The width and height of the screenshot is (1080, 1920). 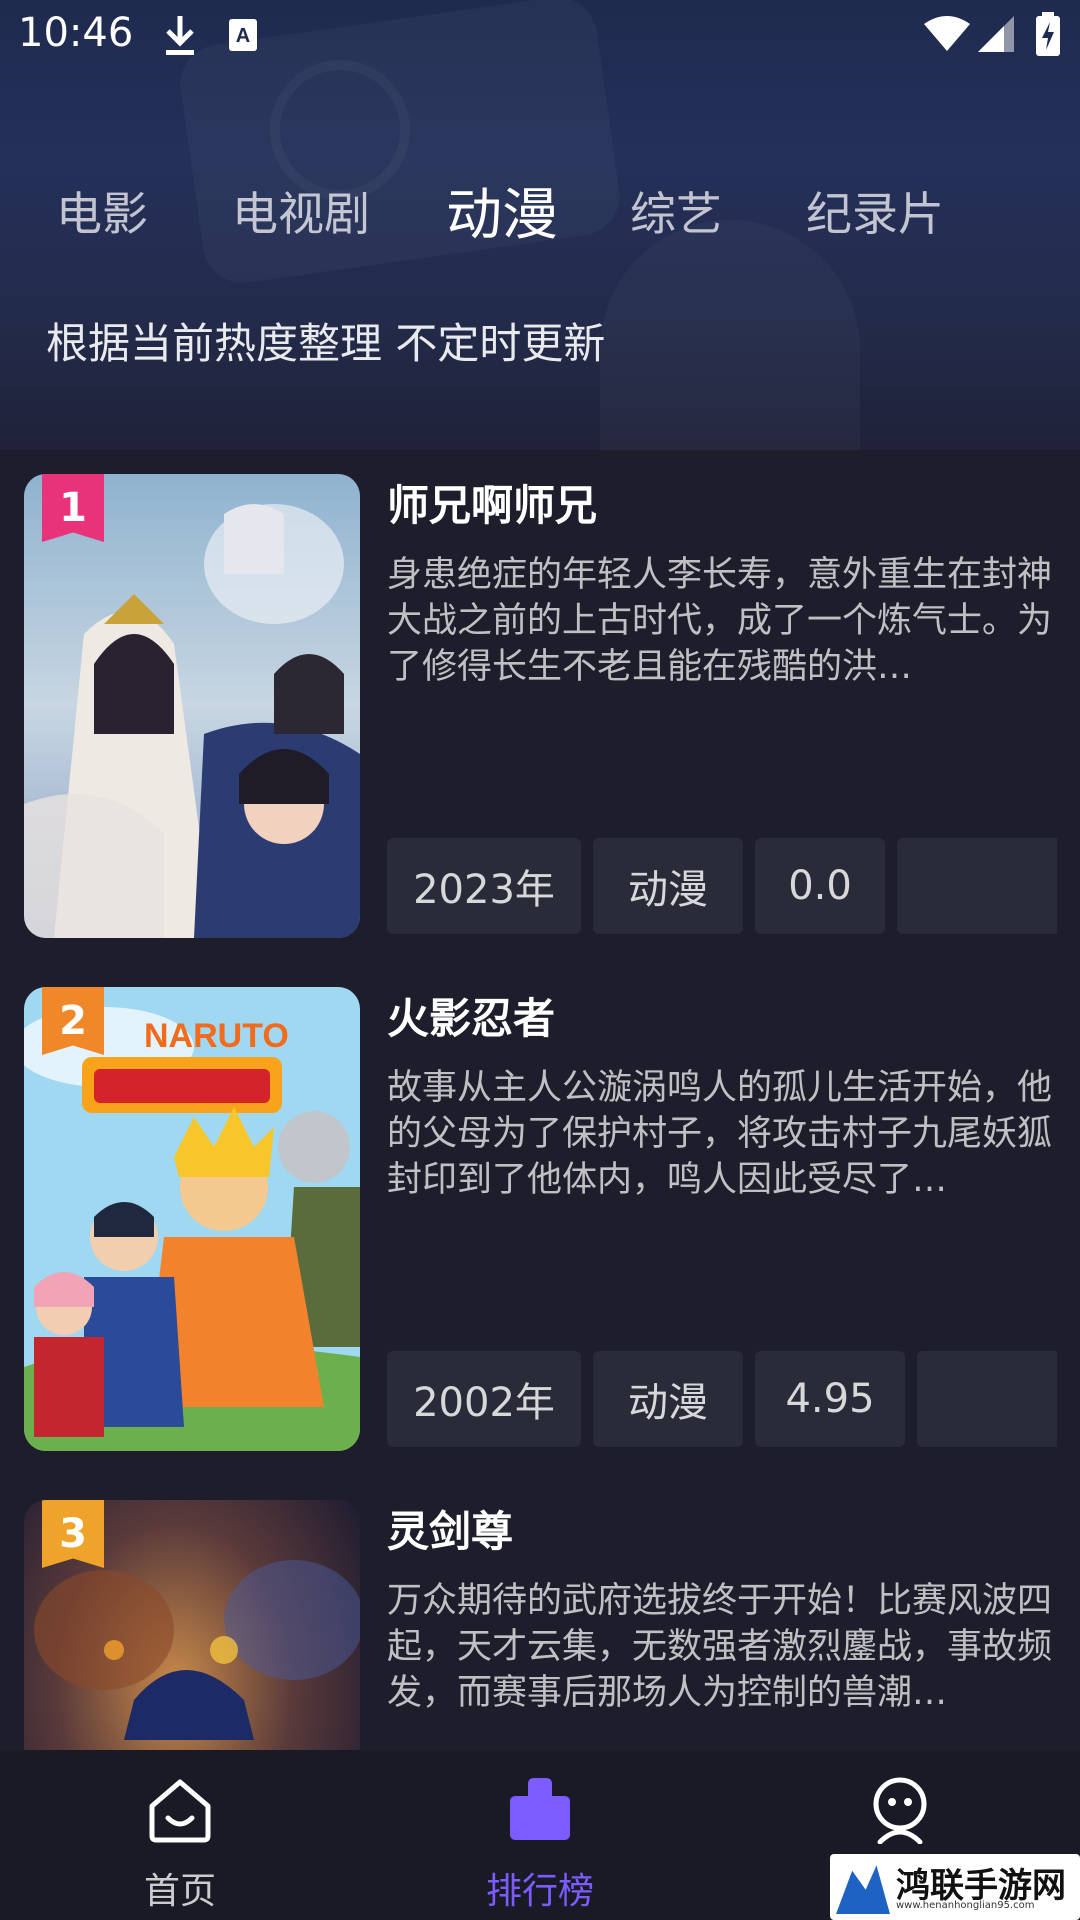 What do you see at coordinates (180, 1811) in the screenshot?
I see `home-icon` at bounding box center [180, 1811].